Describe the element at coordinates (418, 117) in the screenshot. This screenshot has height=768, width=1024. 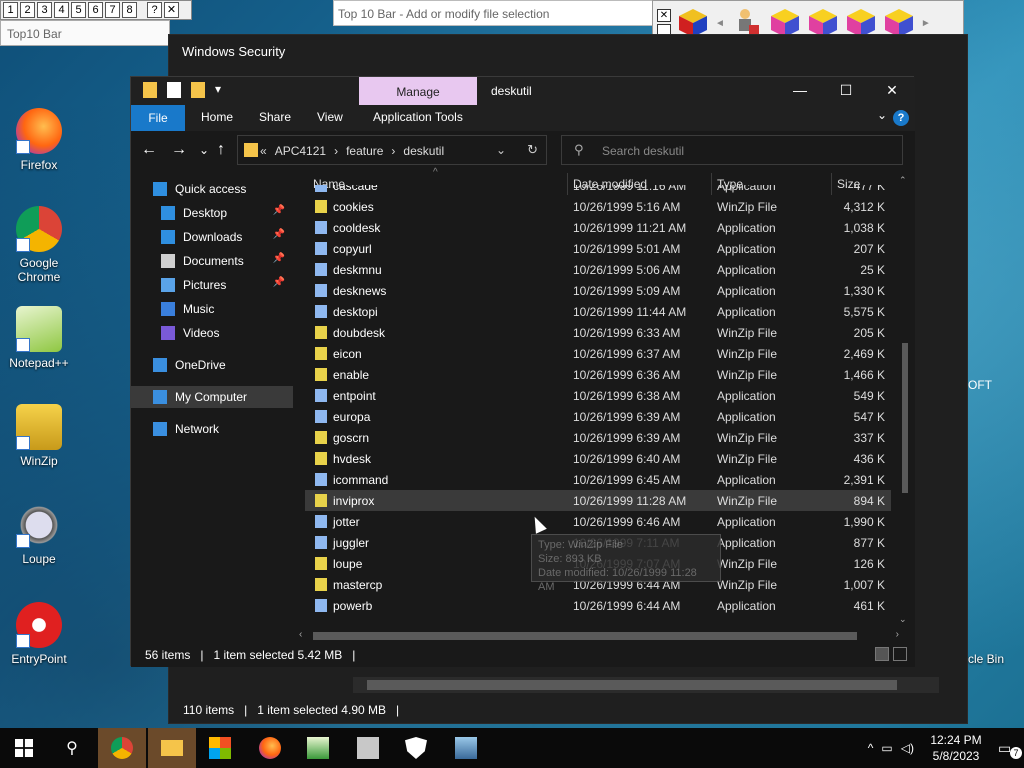
I see `tab-application-tools: Application Tools` at that location.